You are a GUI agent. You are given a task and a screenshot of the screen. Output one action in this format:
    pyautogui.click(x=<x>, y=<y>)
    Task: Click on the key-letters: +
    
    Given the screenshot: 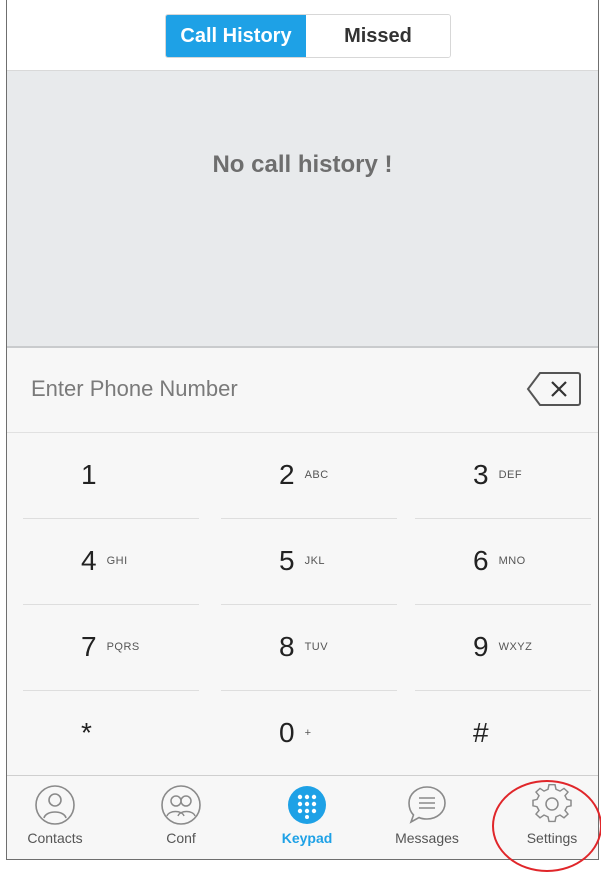 What is the action you would take?
    pyautogui.click(x=308, y=733)
    